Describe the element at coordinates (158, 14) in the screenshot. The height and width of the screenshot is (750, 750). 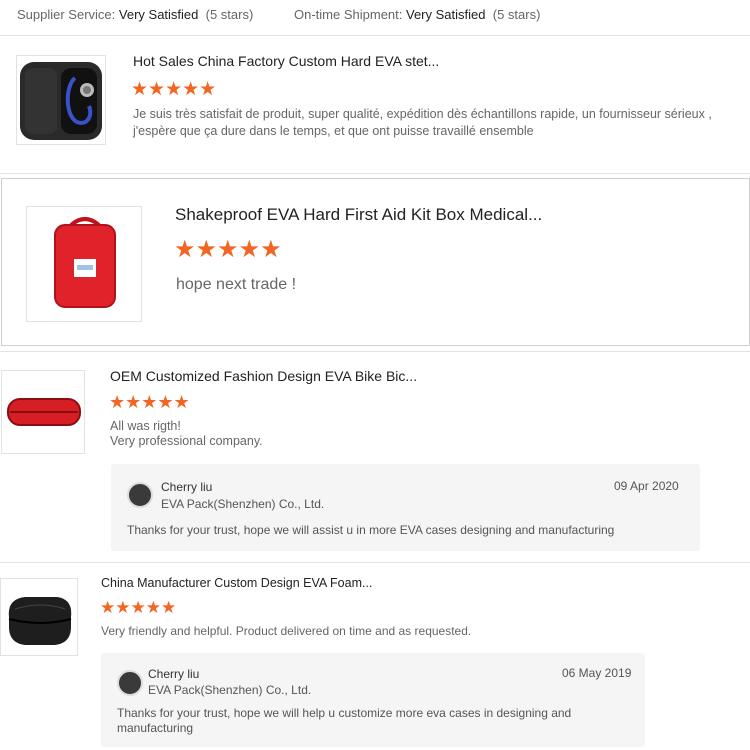
I see `supplier-service-value: Very Satisfied` at that location.